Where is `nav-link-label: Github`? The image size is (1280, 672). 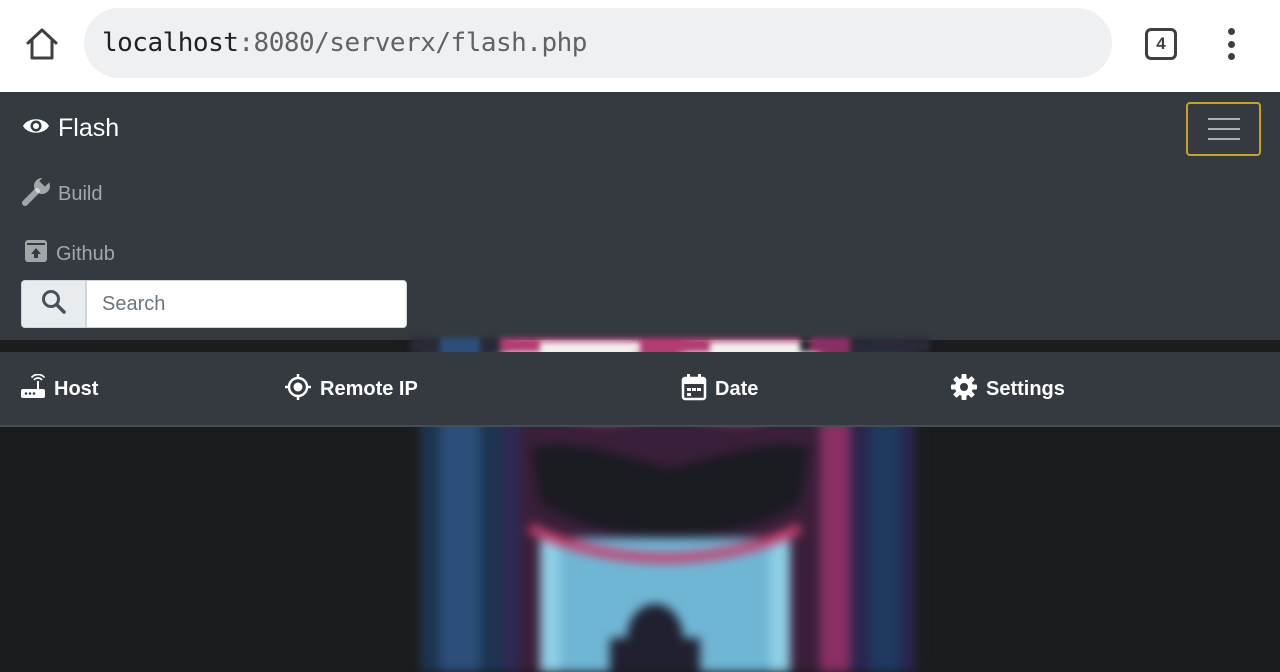 nav-link-label: Github is located at coordinates (85, 253).